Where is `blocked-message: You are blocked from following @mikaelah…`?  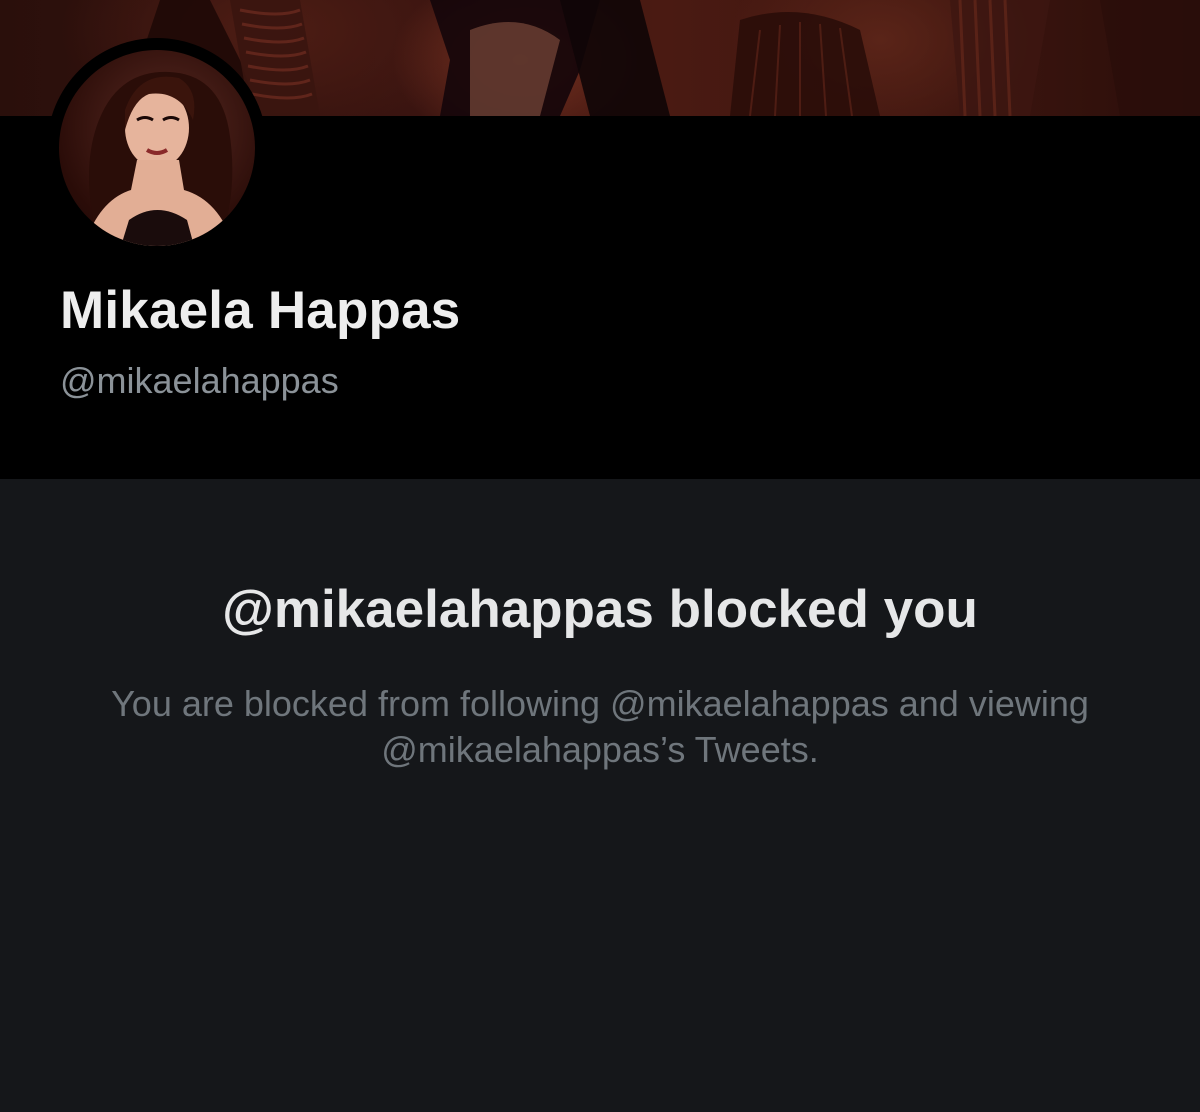 blocked-message: You are blocked from following @mikaelah… is located at coordinates (600, 726).